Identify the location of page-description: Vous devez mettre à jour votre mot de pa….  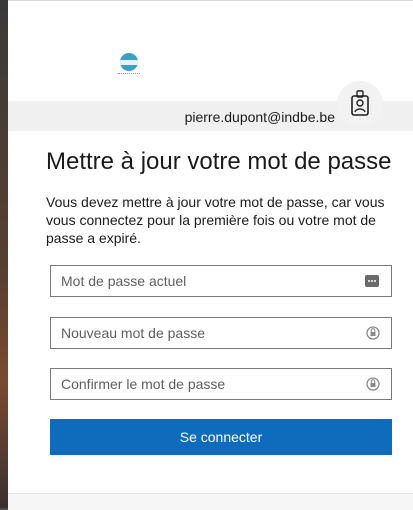
(215, 220).